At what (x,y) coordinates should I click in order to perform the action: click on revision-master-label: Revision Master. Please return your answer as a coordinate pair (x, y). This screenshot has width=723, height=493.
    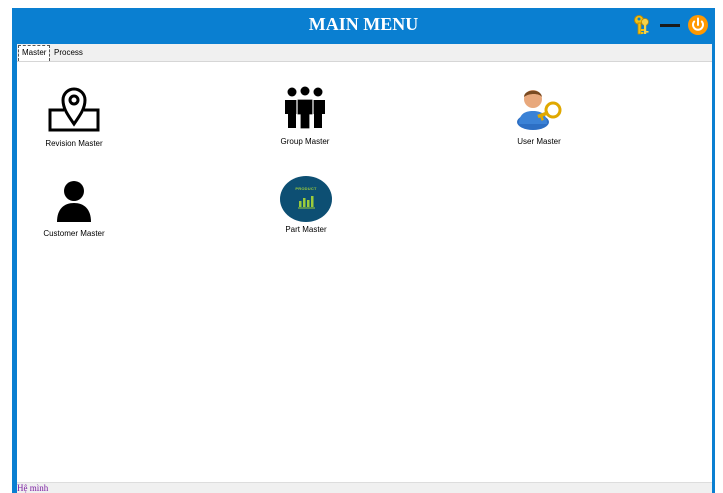
    Looking at the image, I should click on (74, 143).